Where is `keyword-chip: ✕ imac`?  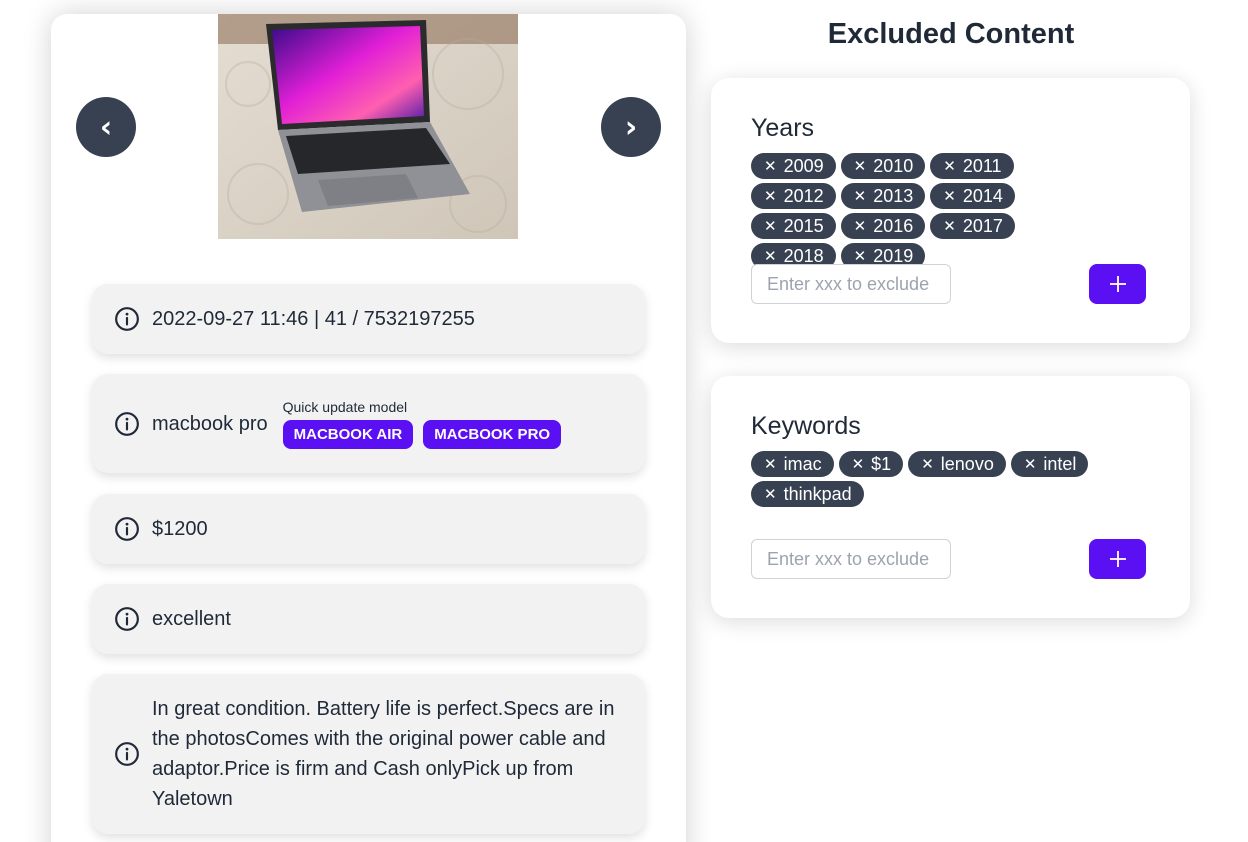 keyword-chip: ✕ imac is located at coordinates (792, 464).